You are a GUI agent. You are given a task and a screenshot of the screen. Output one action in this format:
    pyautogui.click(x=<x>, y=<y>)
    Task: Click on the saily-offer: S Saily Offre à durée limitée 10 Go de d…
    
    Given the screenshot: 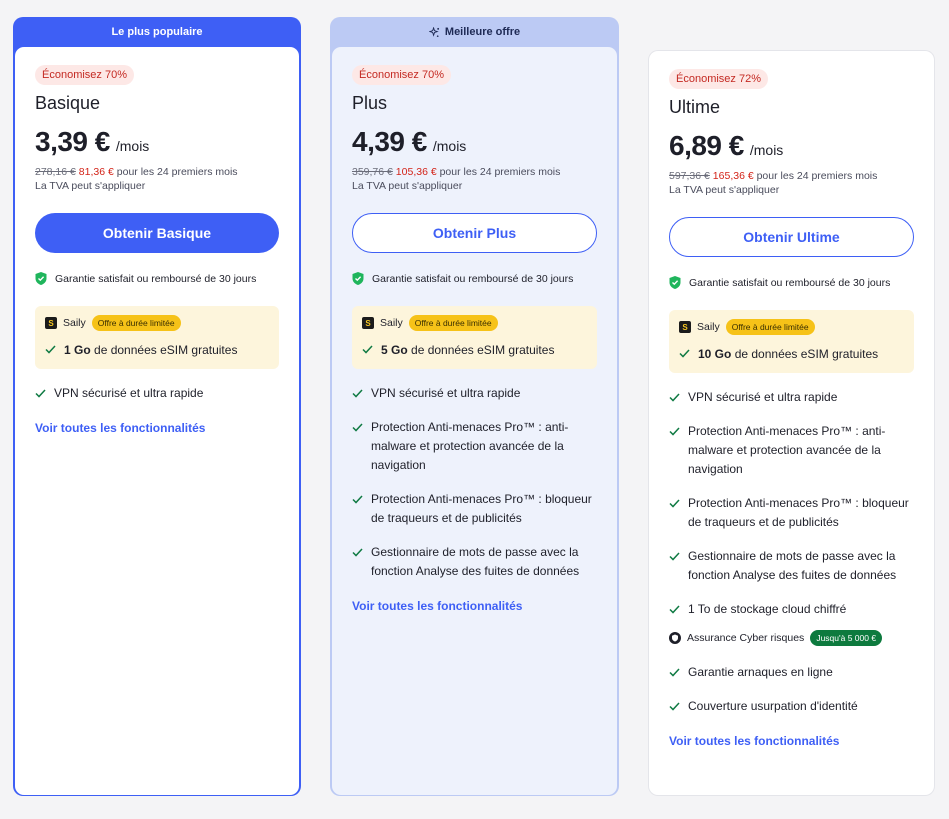 What is the action you would take?
    pyautogui.click(x=791, y=341)
    